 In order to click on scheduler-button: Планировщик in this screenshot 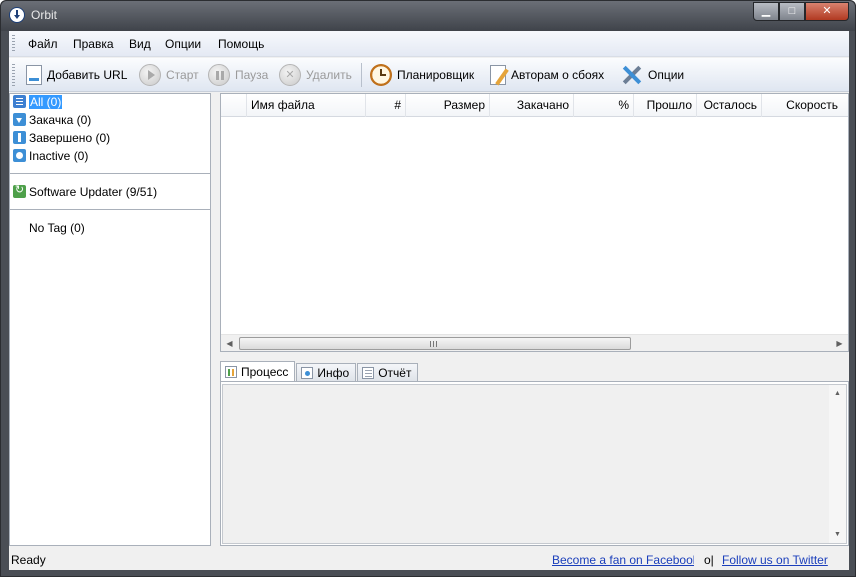, I will do `click(422, 75)`.